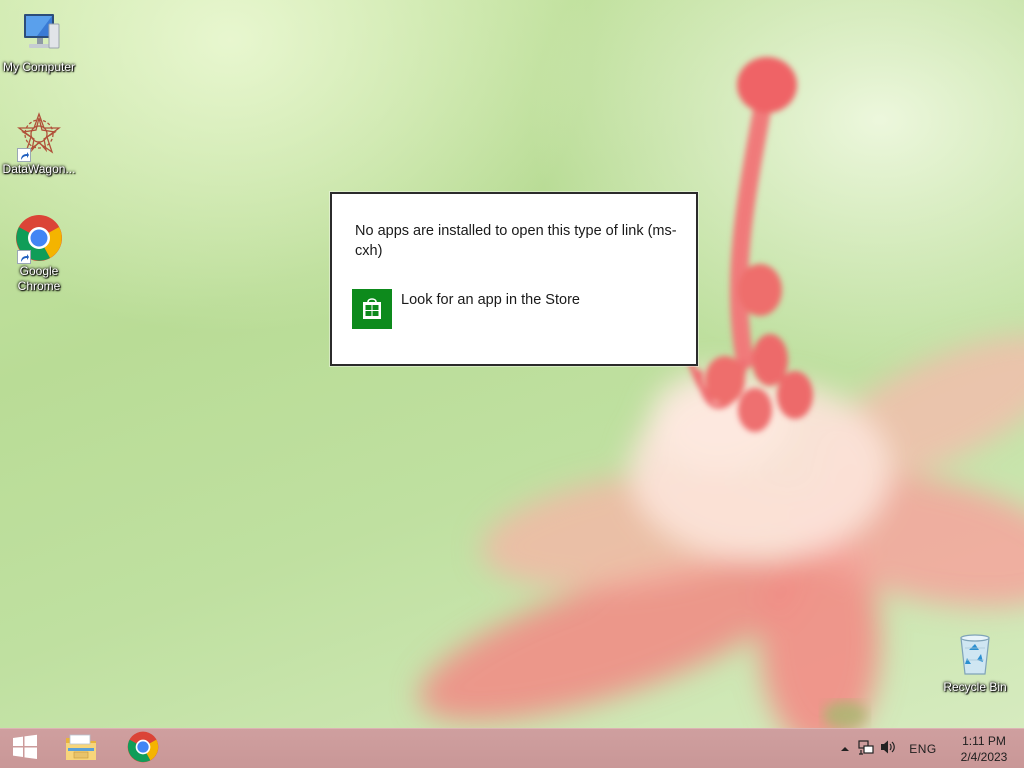  I want to click on volume-icon, so click(888, 749).